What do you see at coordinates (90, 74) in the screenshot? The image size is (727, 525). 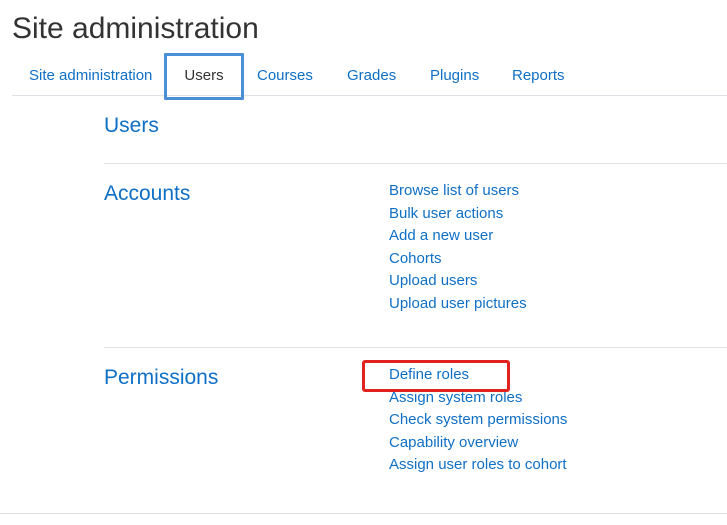 I see `tab-site-administration: Site administration` at bounding box center [90, 74].